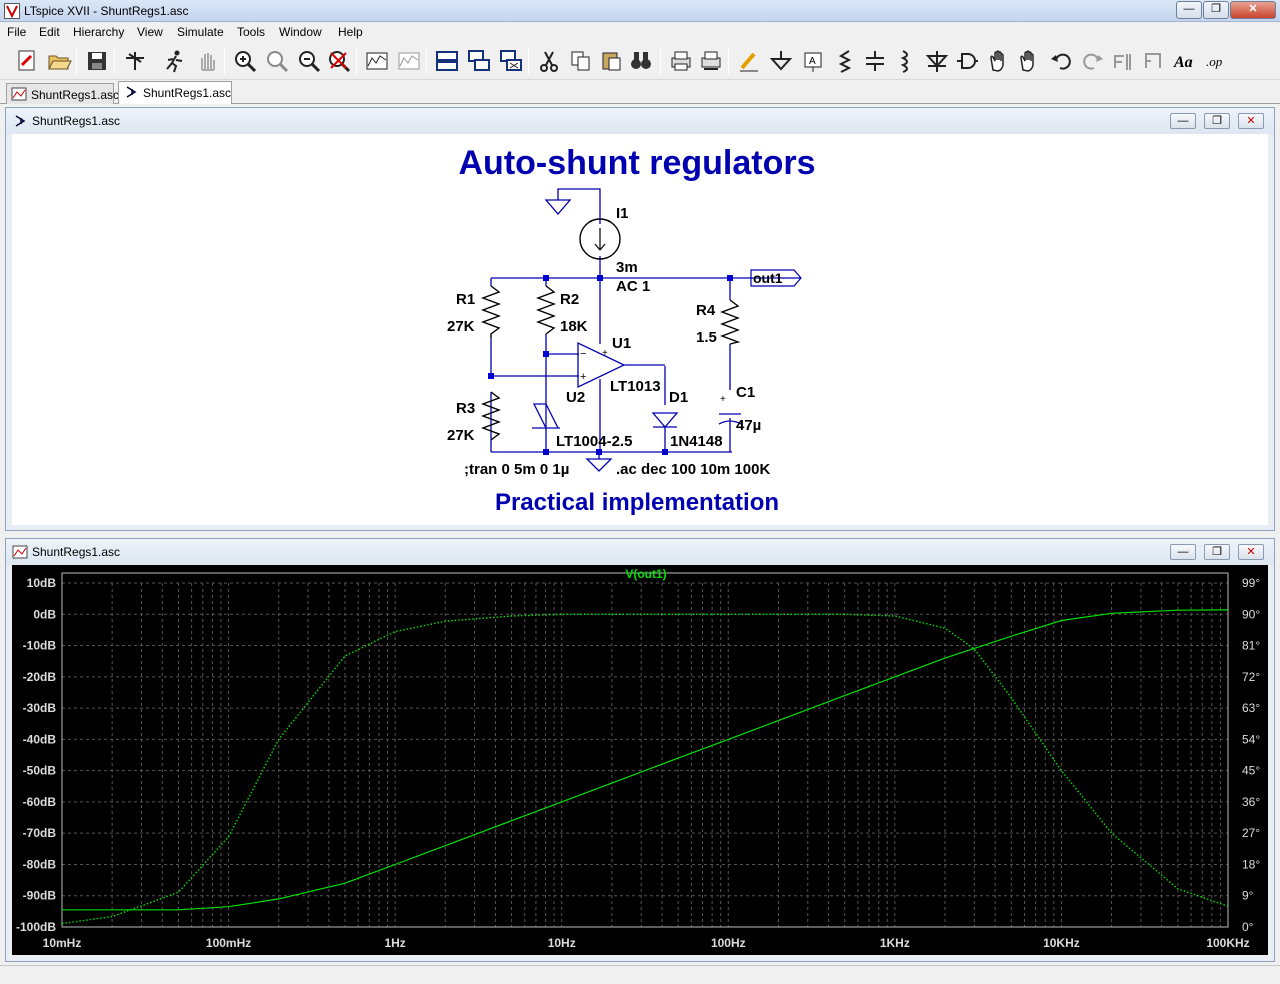 The height and width of the screenshot is (984, 1280). Describe the element at coordinates (447, 61) in the screenshot. I see `tile-horizontal-icon` at that location.